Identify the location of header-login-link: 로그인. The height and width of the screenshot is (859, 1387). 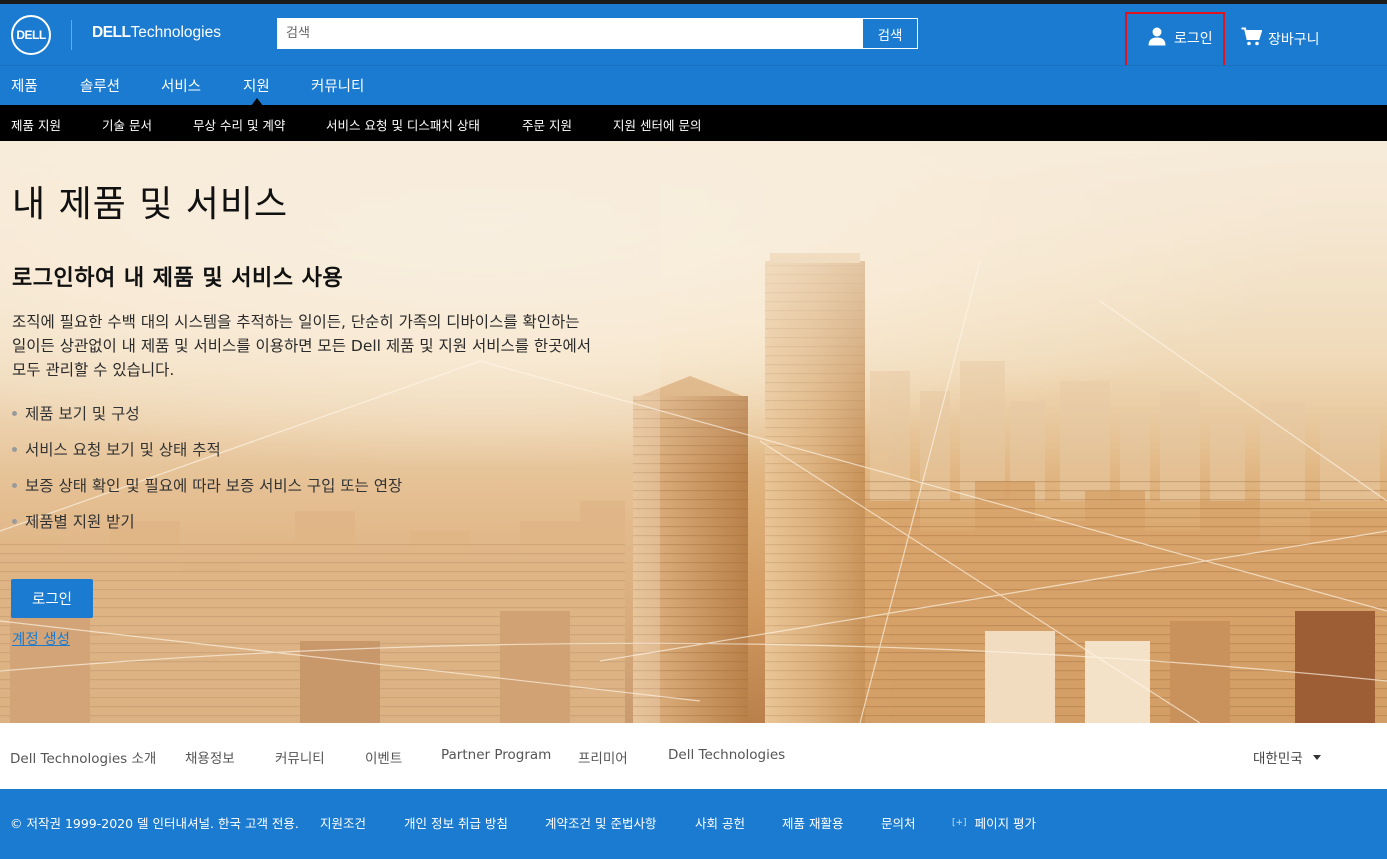
(1180, 38).